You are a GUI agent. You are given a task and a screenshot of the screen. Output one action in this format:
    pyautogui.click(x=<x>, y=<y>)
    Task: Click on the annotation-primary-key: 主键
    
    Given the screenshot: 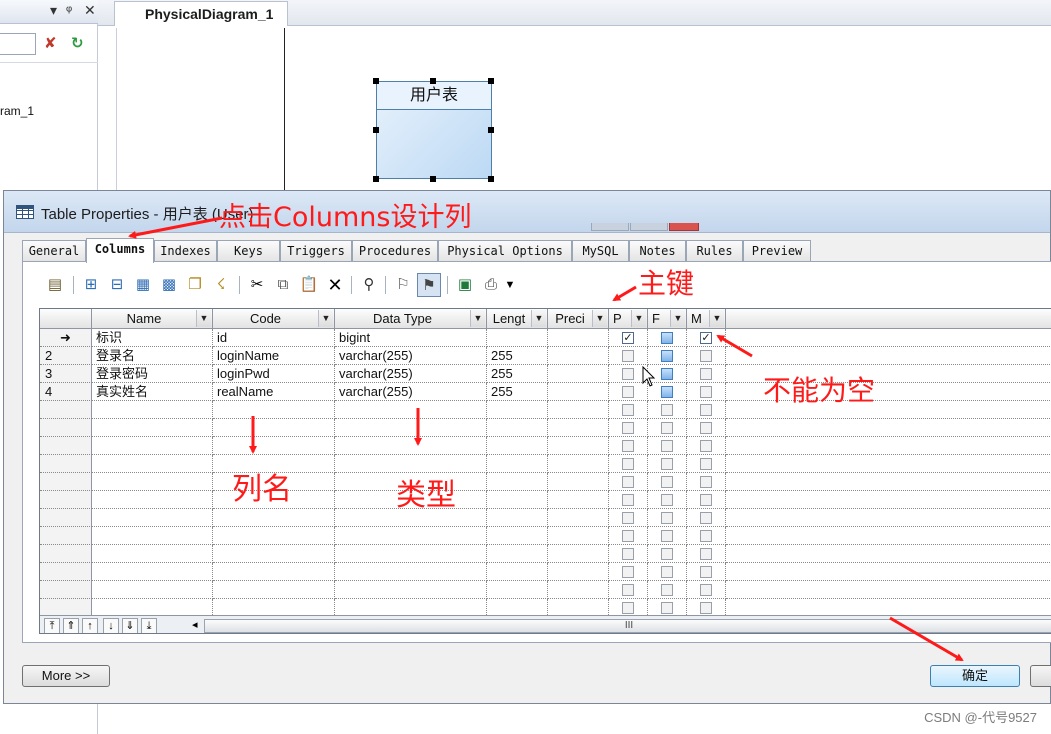 What is the action you would take?
    pyautogui.click(x=666, y=283)
    